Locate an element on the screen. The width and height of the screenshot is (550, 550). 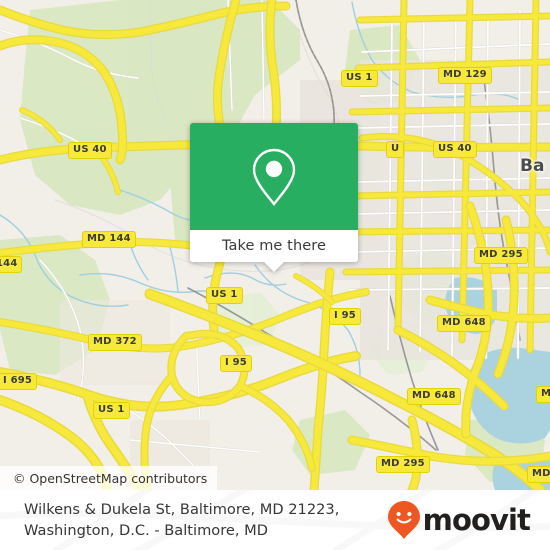
city-label-baltimore: Ba is located at coordinates (532, 166).